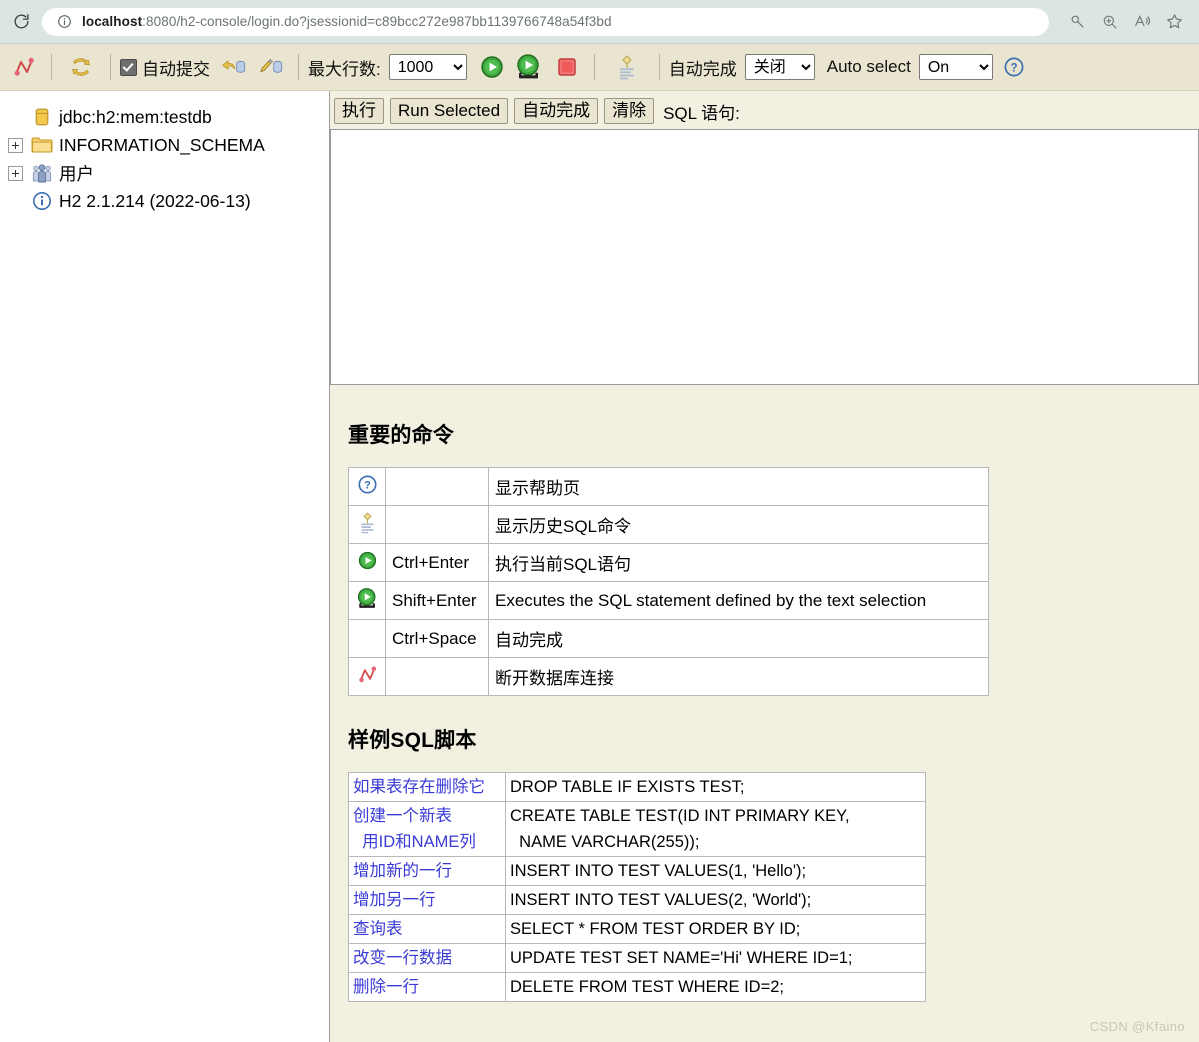  I want to click on cell-description: 断开数据库连接, so click(738, 676).